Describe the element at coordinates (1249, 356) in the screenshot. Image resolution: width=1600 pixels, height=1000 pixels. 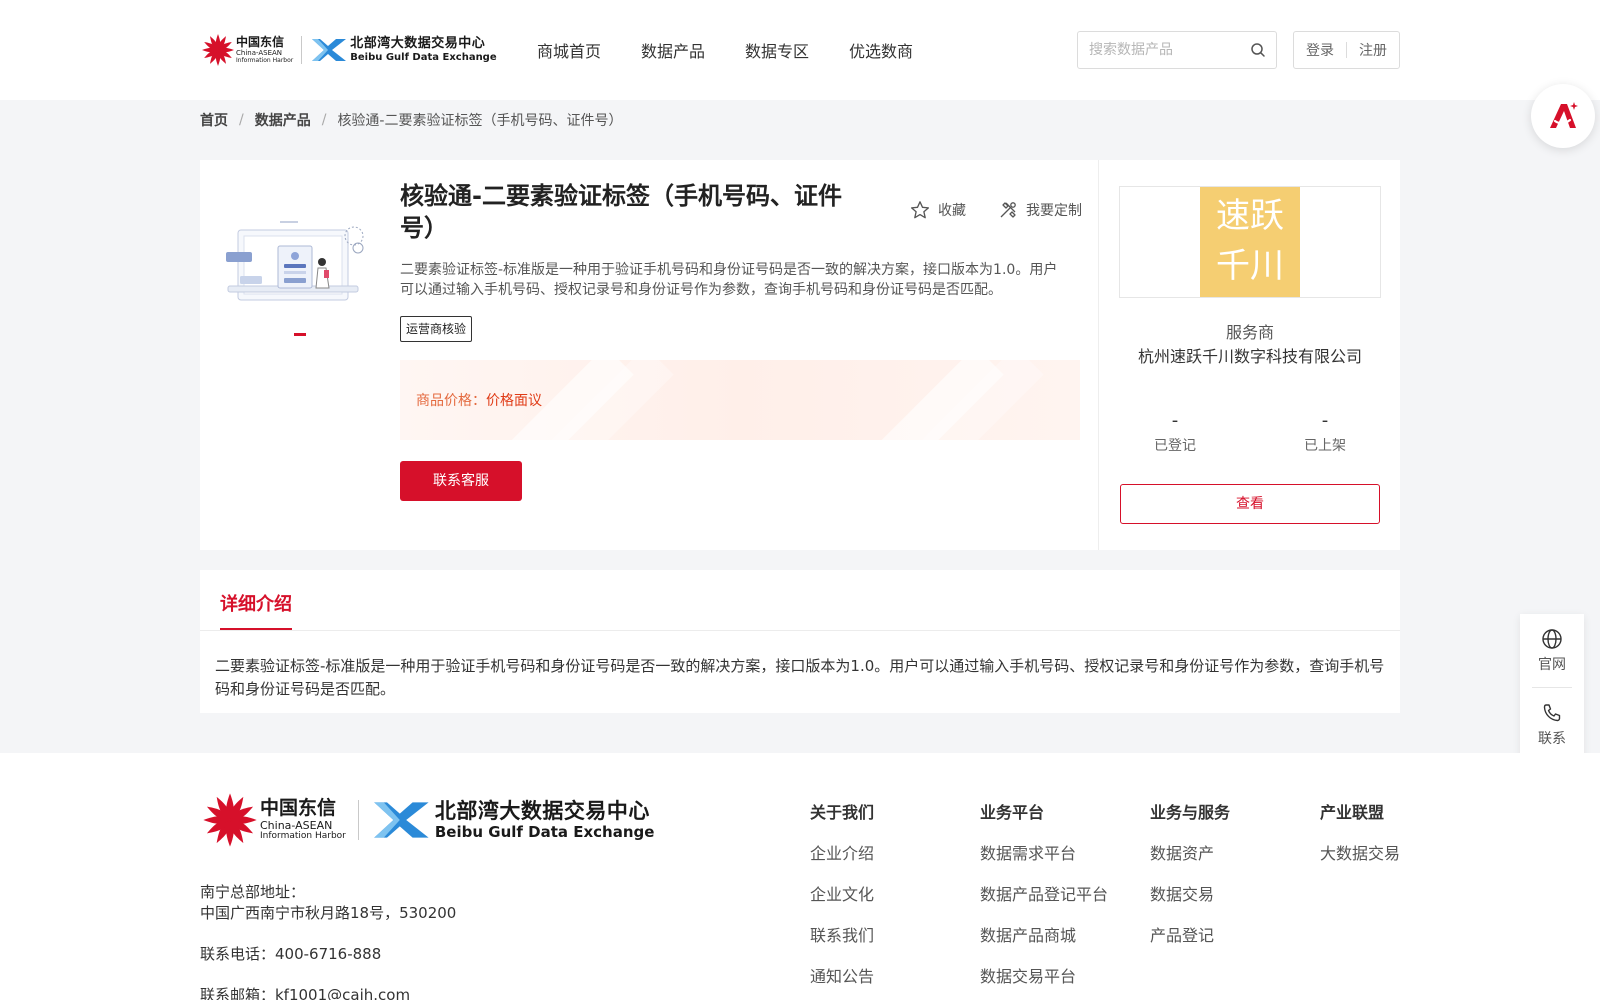
I see `provider-name: 杭州速跃千川数字科技有限公司` at that location.